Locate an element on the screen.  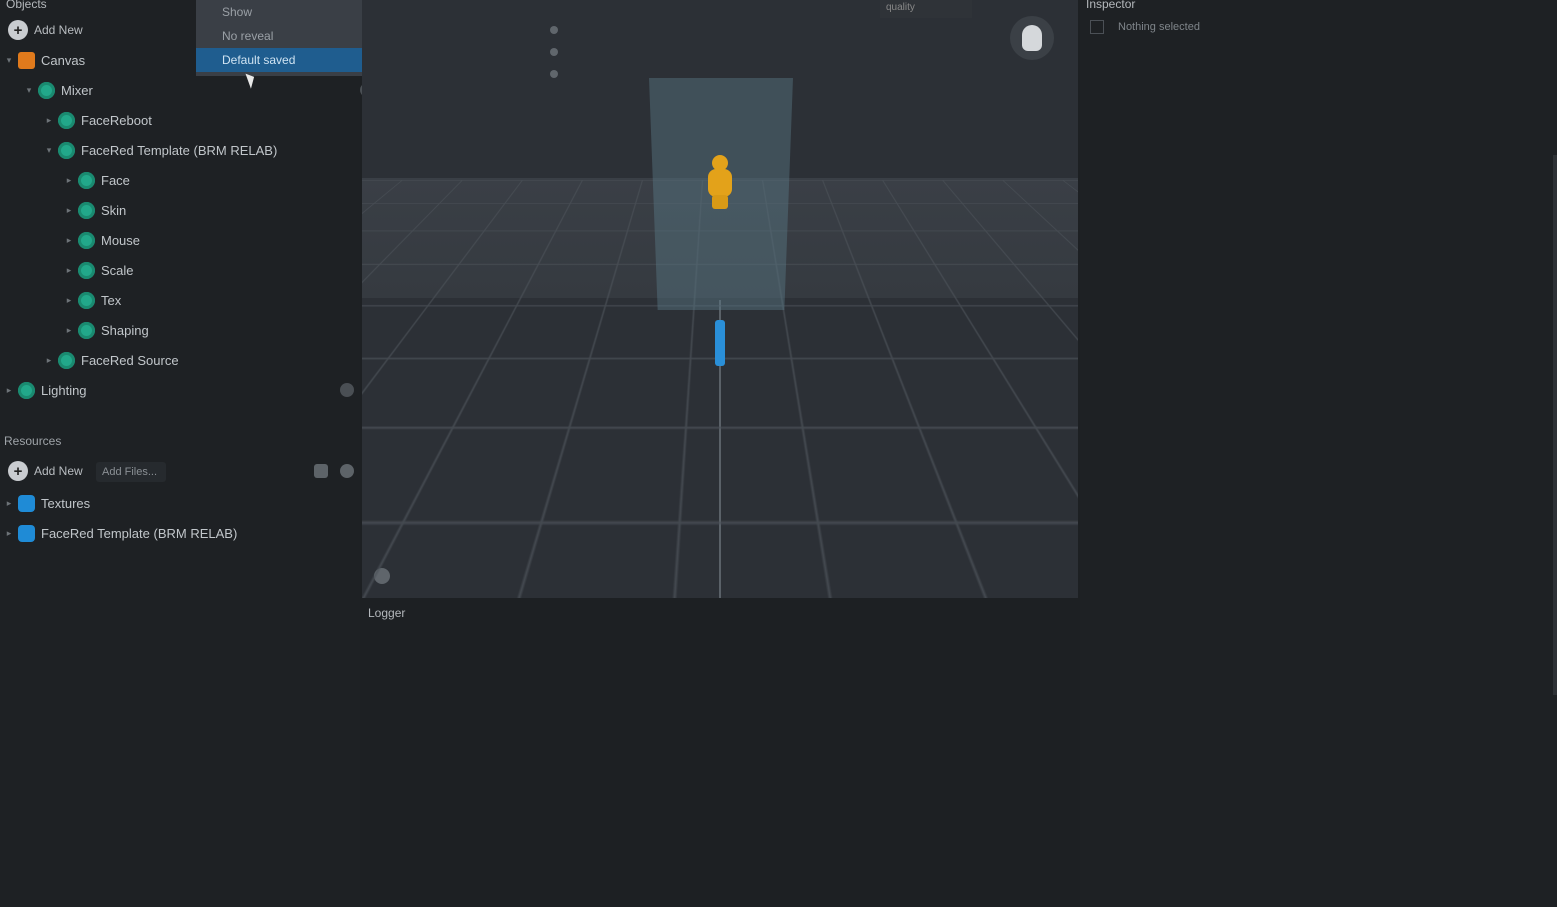
inspector-status-text: Nothing selected is located at coordinates (1159, 27).